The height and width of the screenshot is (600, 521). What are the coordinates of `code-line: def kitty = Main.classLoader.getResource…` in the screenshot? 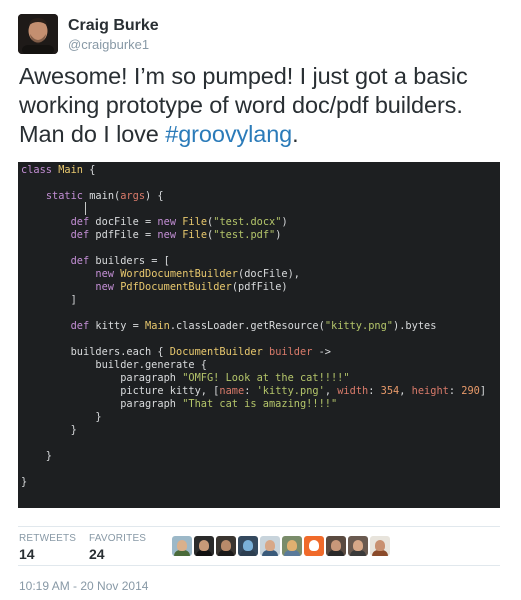 It's located at (253, 326).